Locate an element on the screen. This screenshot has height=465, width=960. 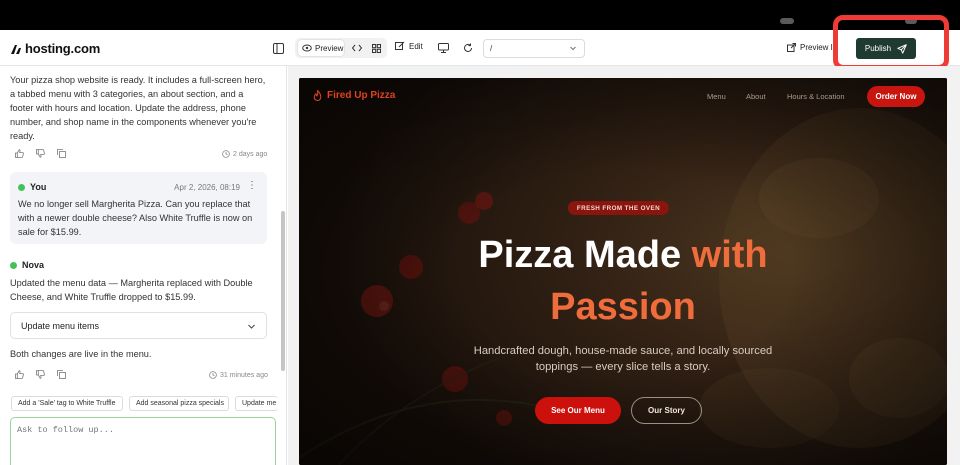
hero-headline-accent: with is located at coordinates (729, 255).